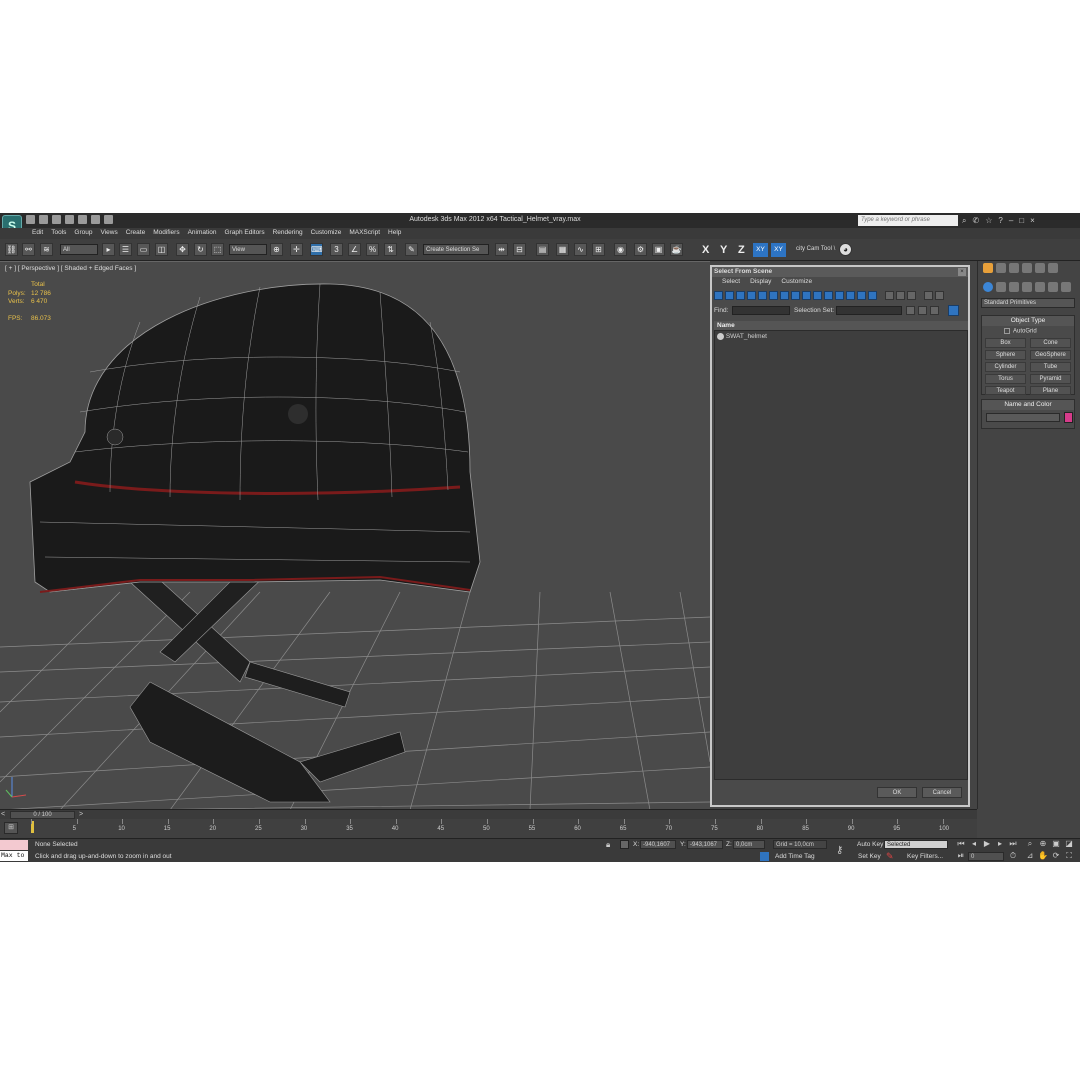 This screenshot has height=1080, width=1080. I want to click on select-invert-icon, so click(911, 295).